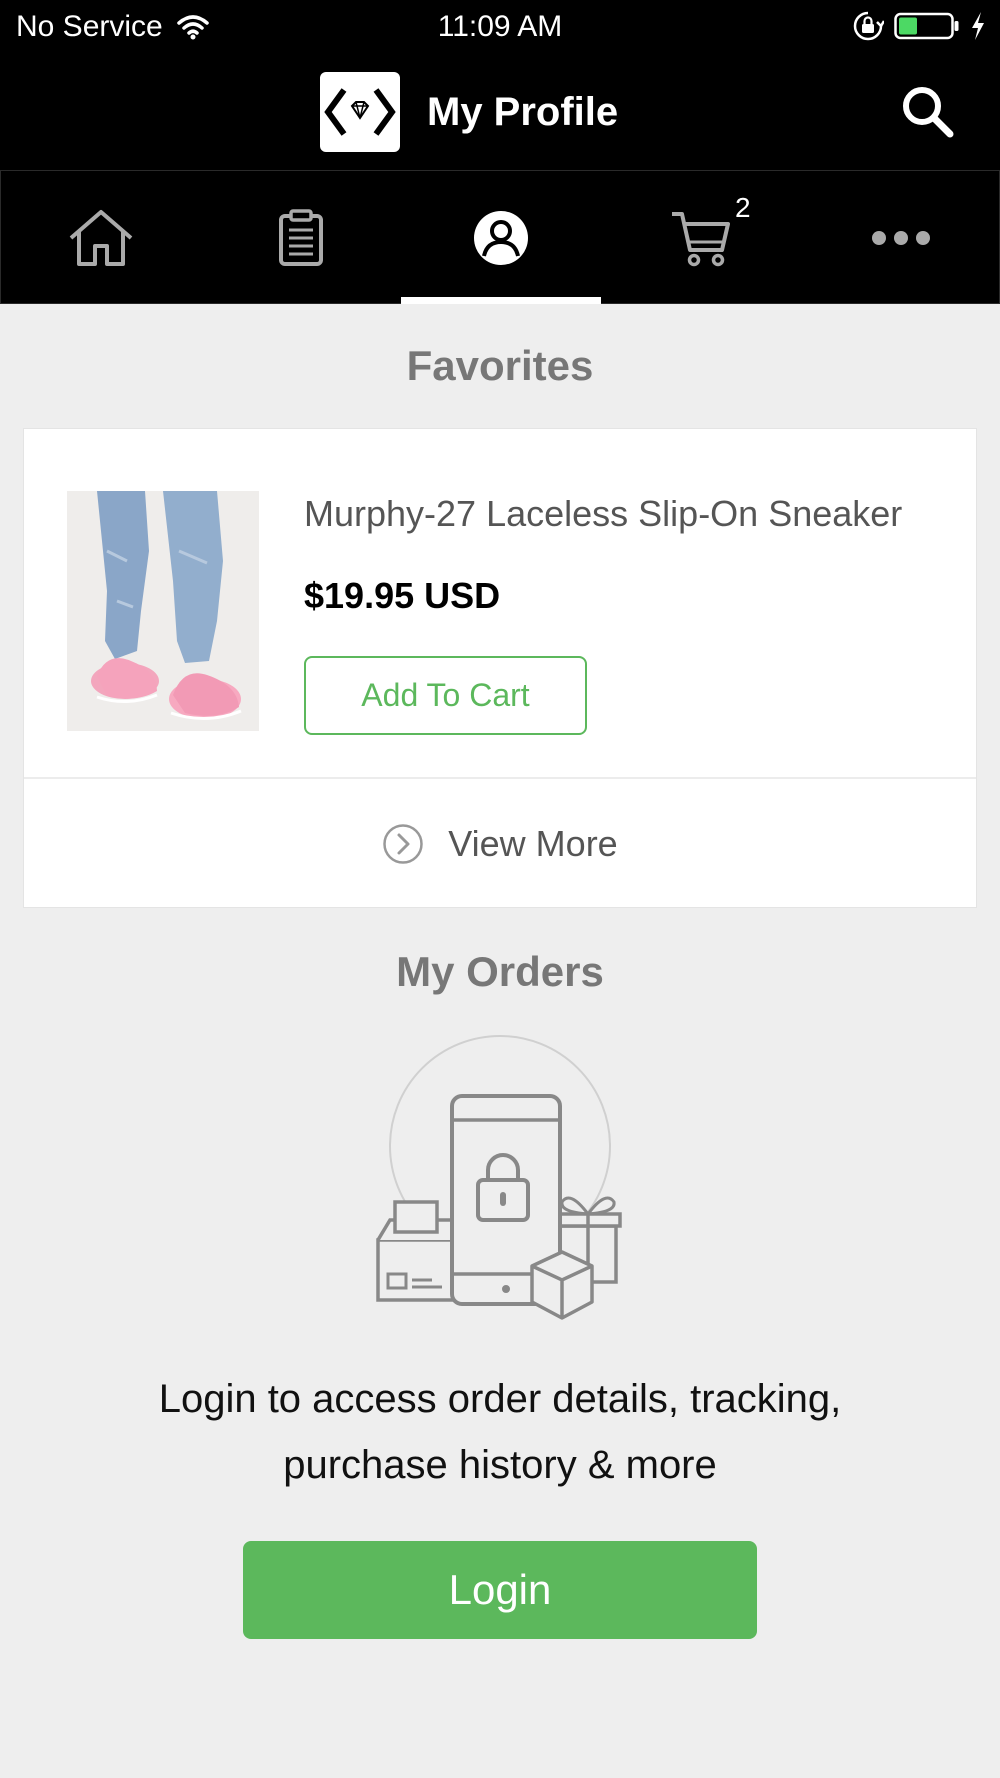 This screenshot has width=1000, height=1778. I want to click on tab-more, so click(900, 238).